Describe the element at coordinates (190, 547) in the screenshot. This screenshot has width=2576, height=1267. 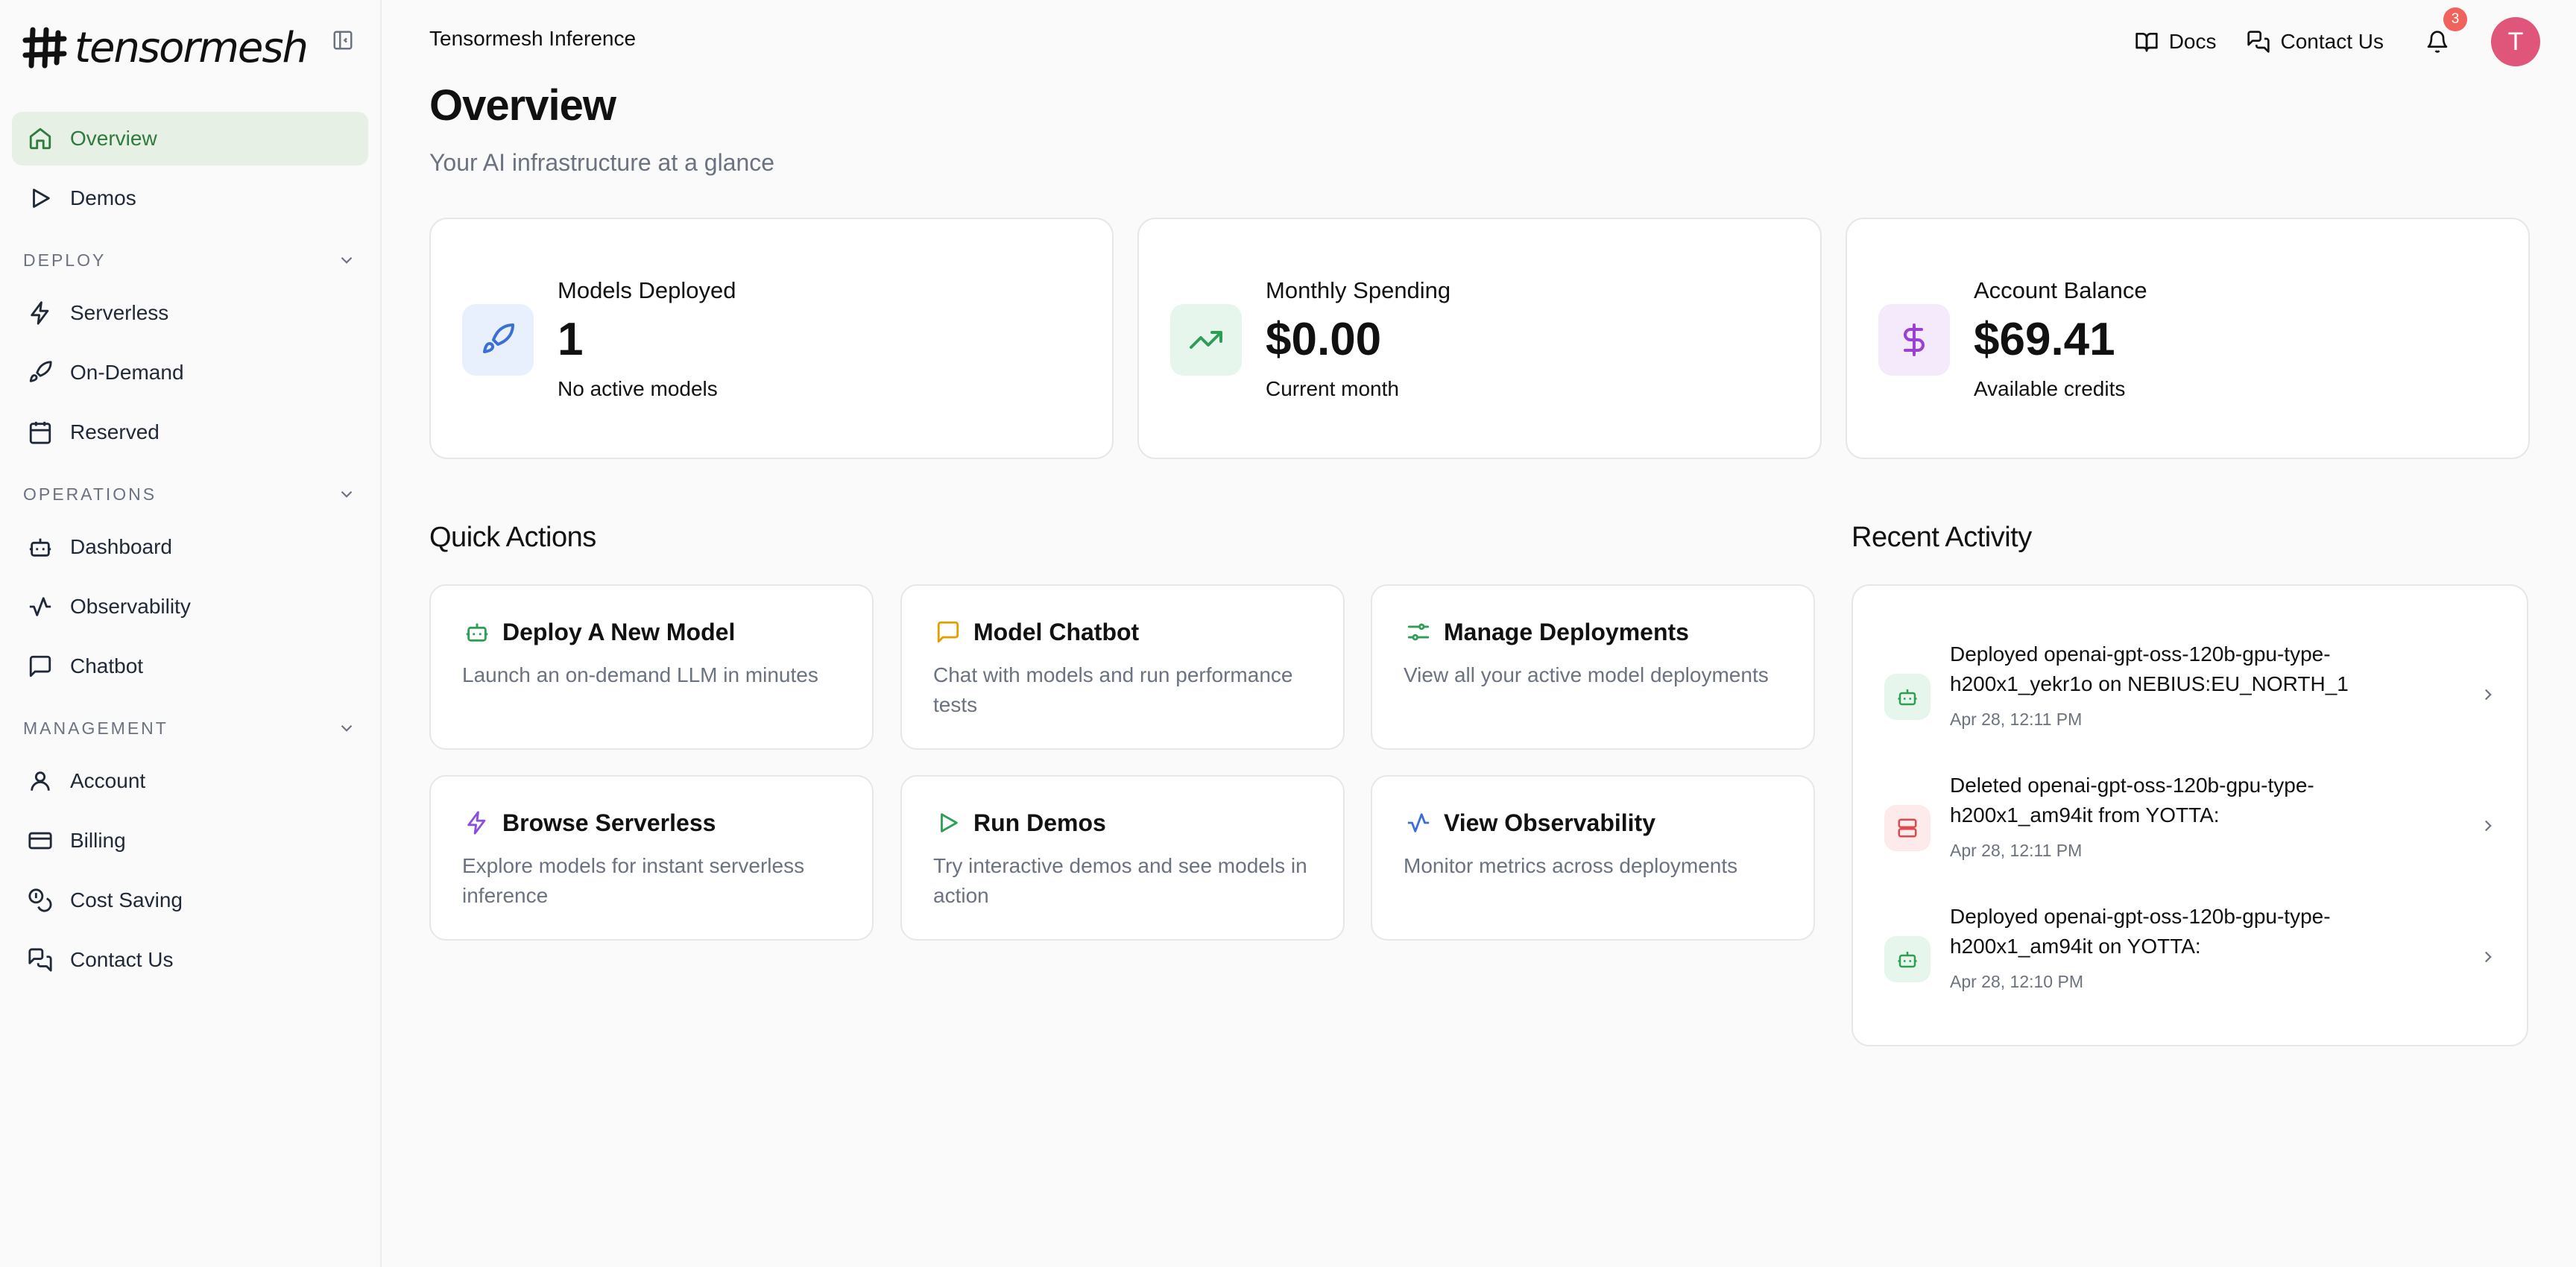
I see `sidebar-item-dashboard: Dashboard` at that location.